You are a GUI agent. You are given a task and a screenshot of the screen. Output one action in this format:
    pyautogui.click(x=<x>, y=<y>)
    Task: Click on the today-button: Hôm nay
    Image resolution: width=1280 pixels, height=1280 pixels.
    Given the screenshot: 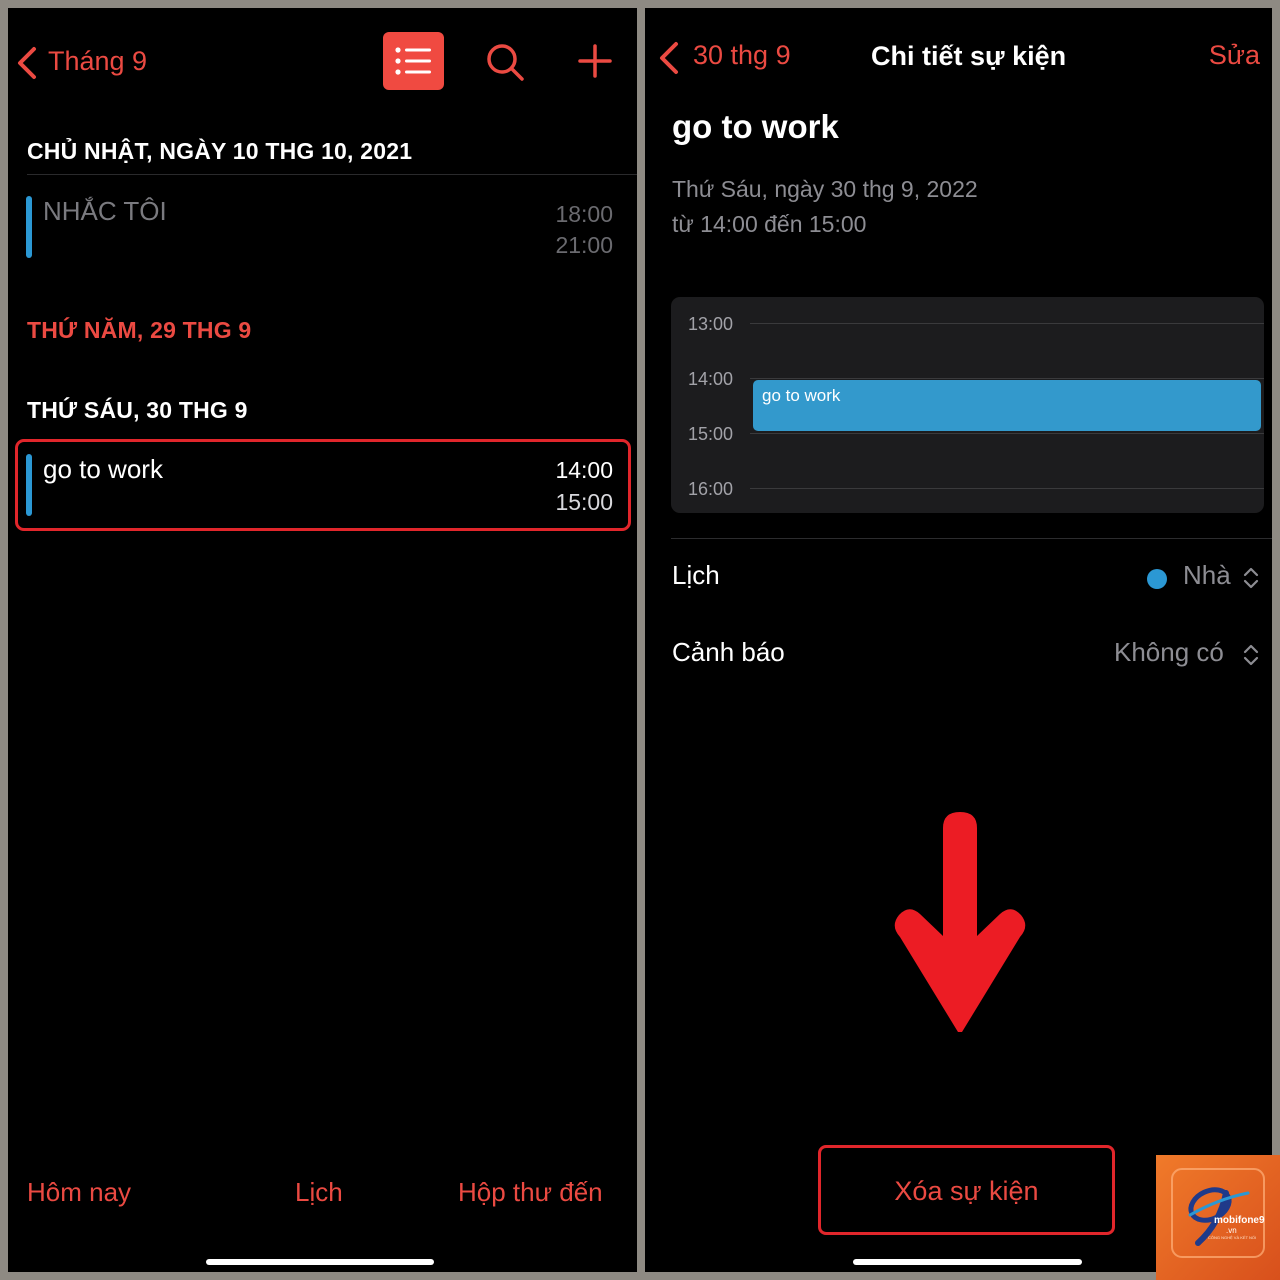 What is the action you would take?
    pyautogui.click(x=79, y=1192)
    